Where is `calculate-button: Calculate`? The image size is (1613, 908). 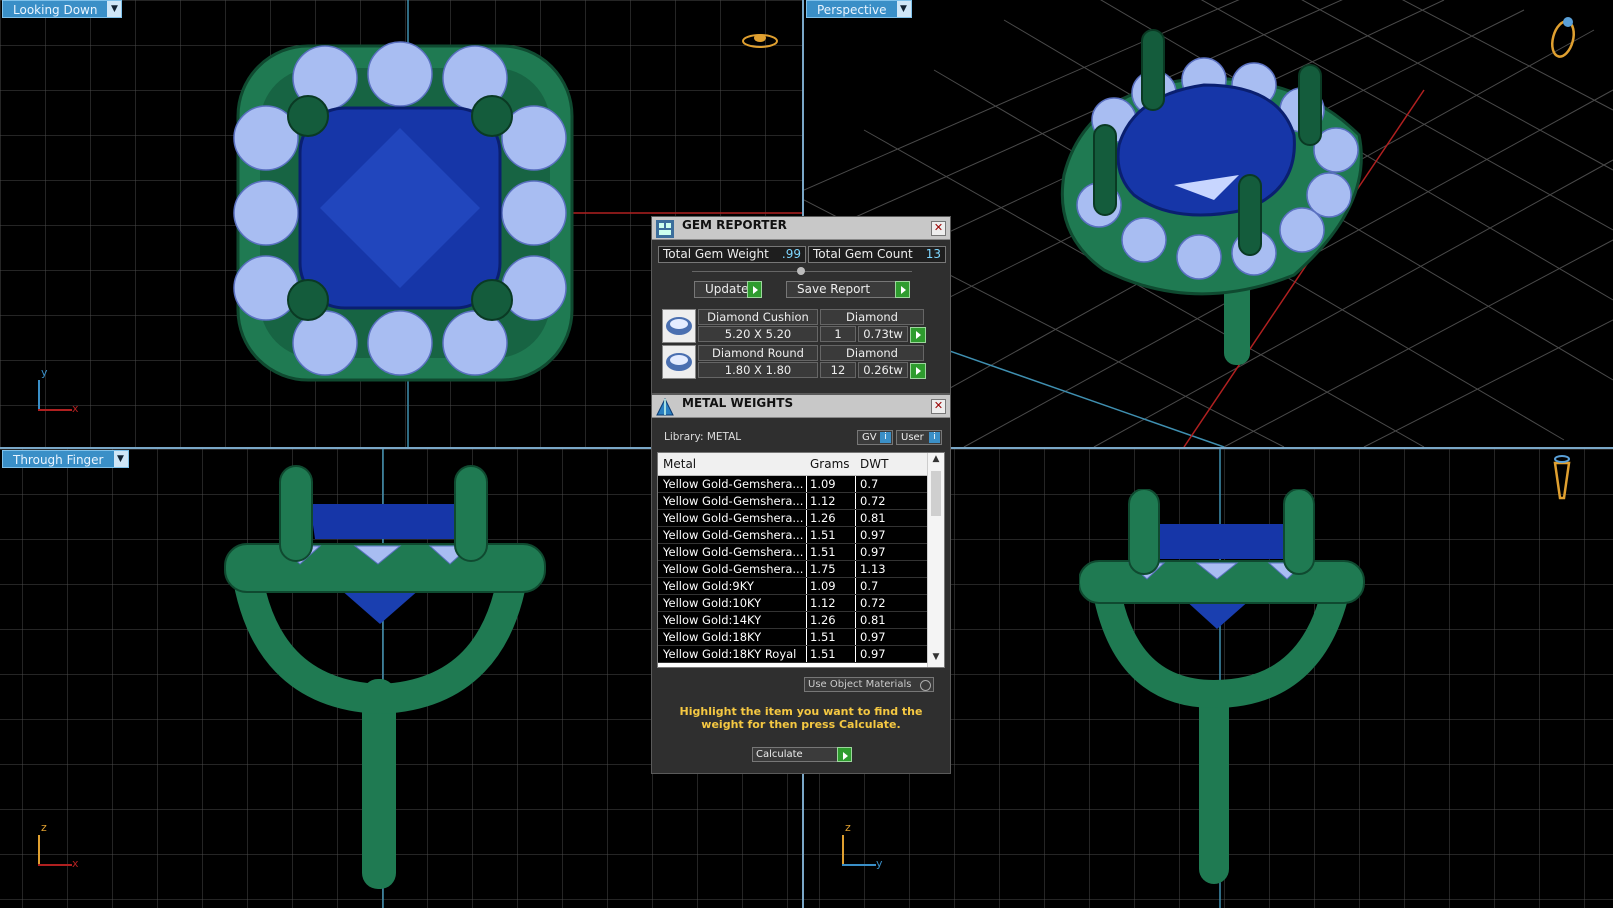
calculate-button: Calculate is located at coordinates (802, 754).